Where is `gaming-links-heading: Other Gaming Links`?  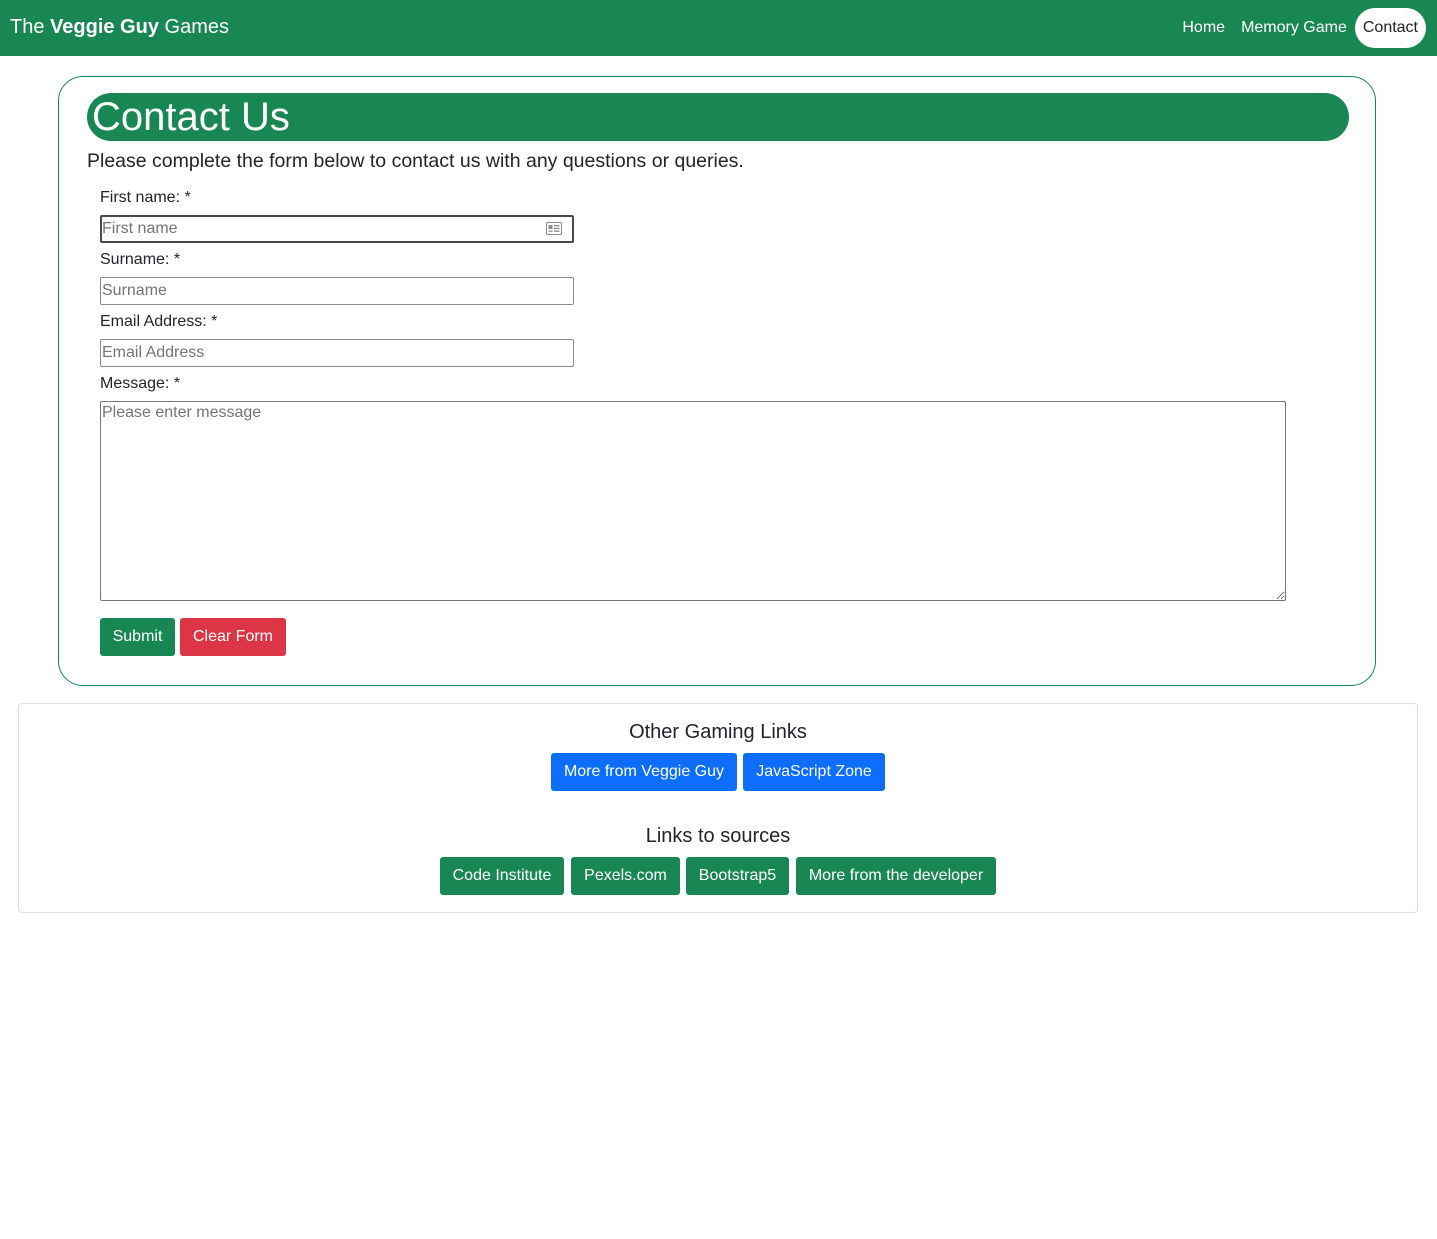 gaming-links-heading: Other Gaming Links is located at coordinates (718, 732).